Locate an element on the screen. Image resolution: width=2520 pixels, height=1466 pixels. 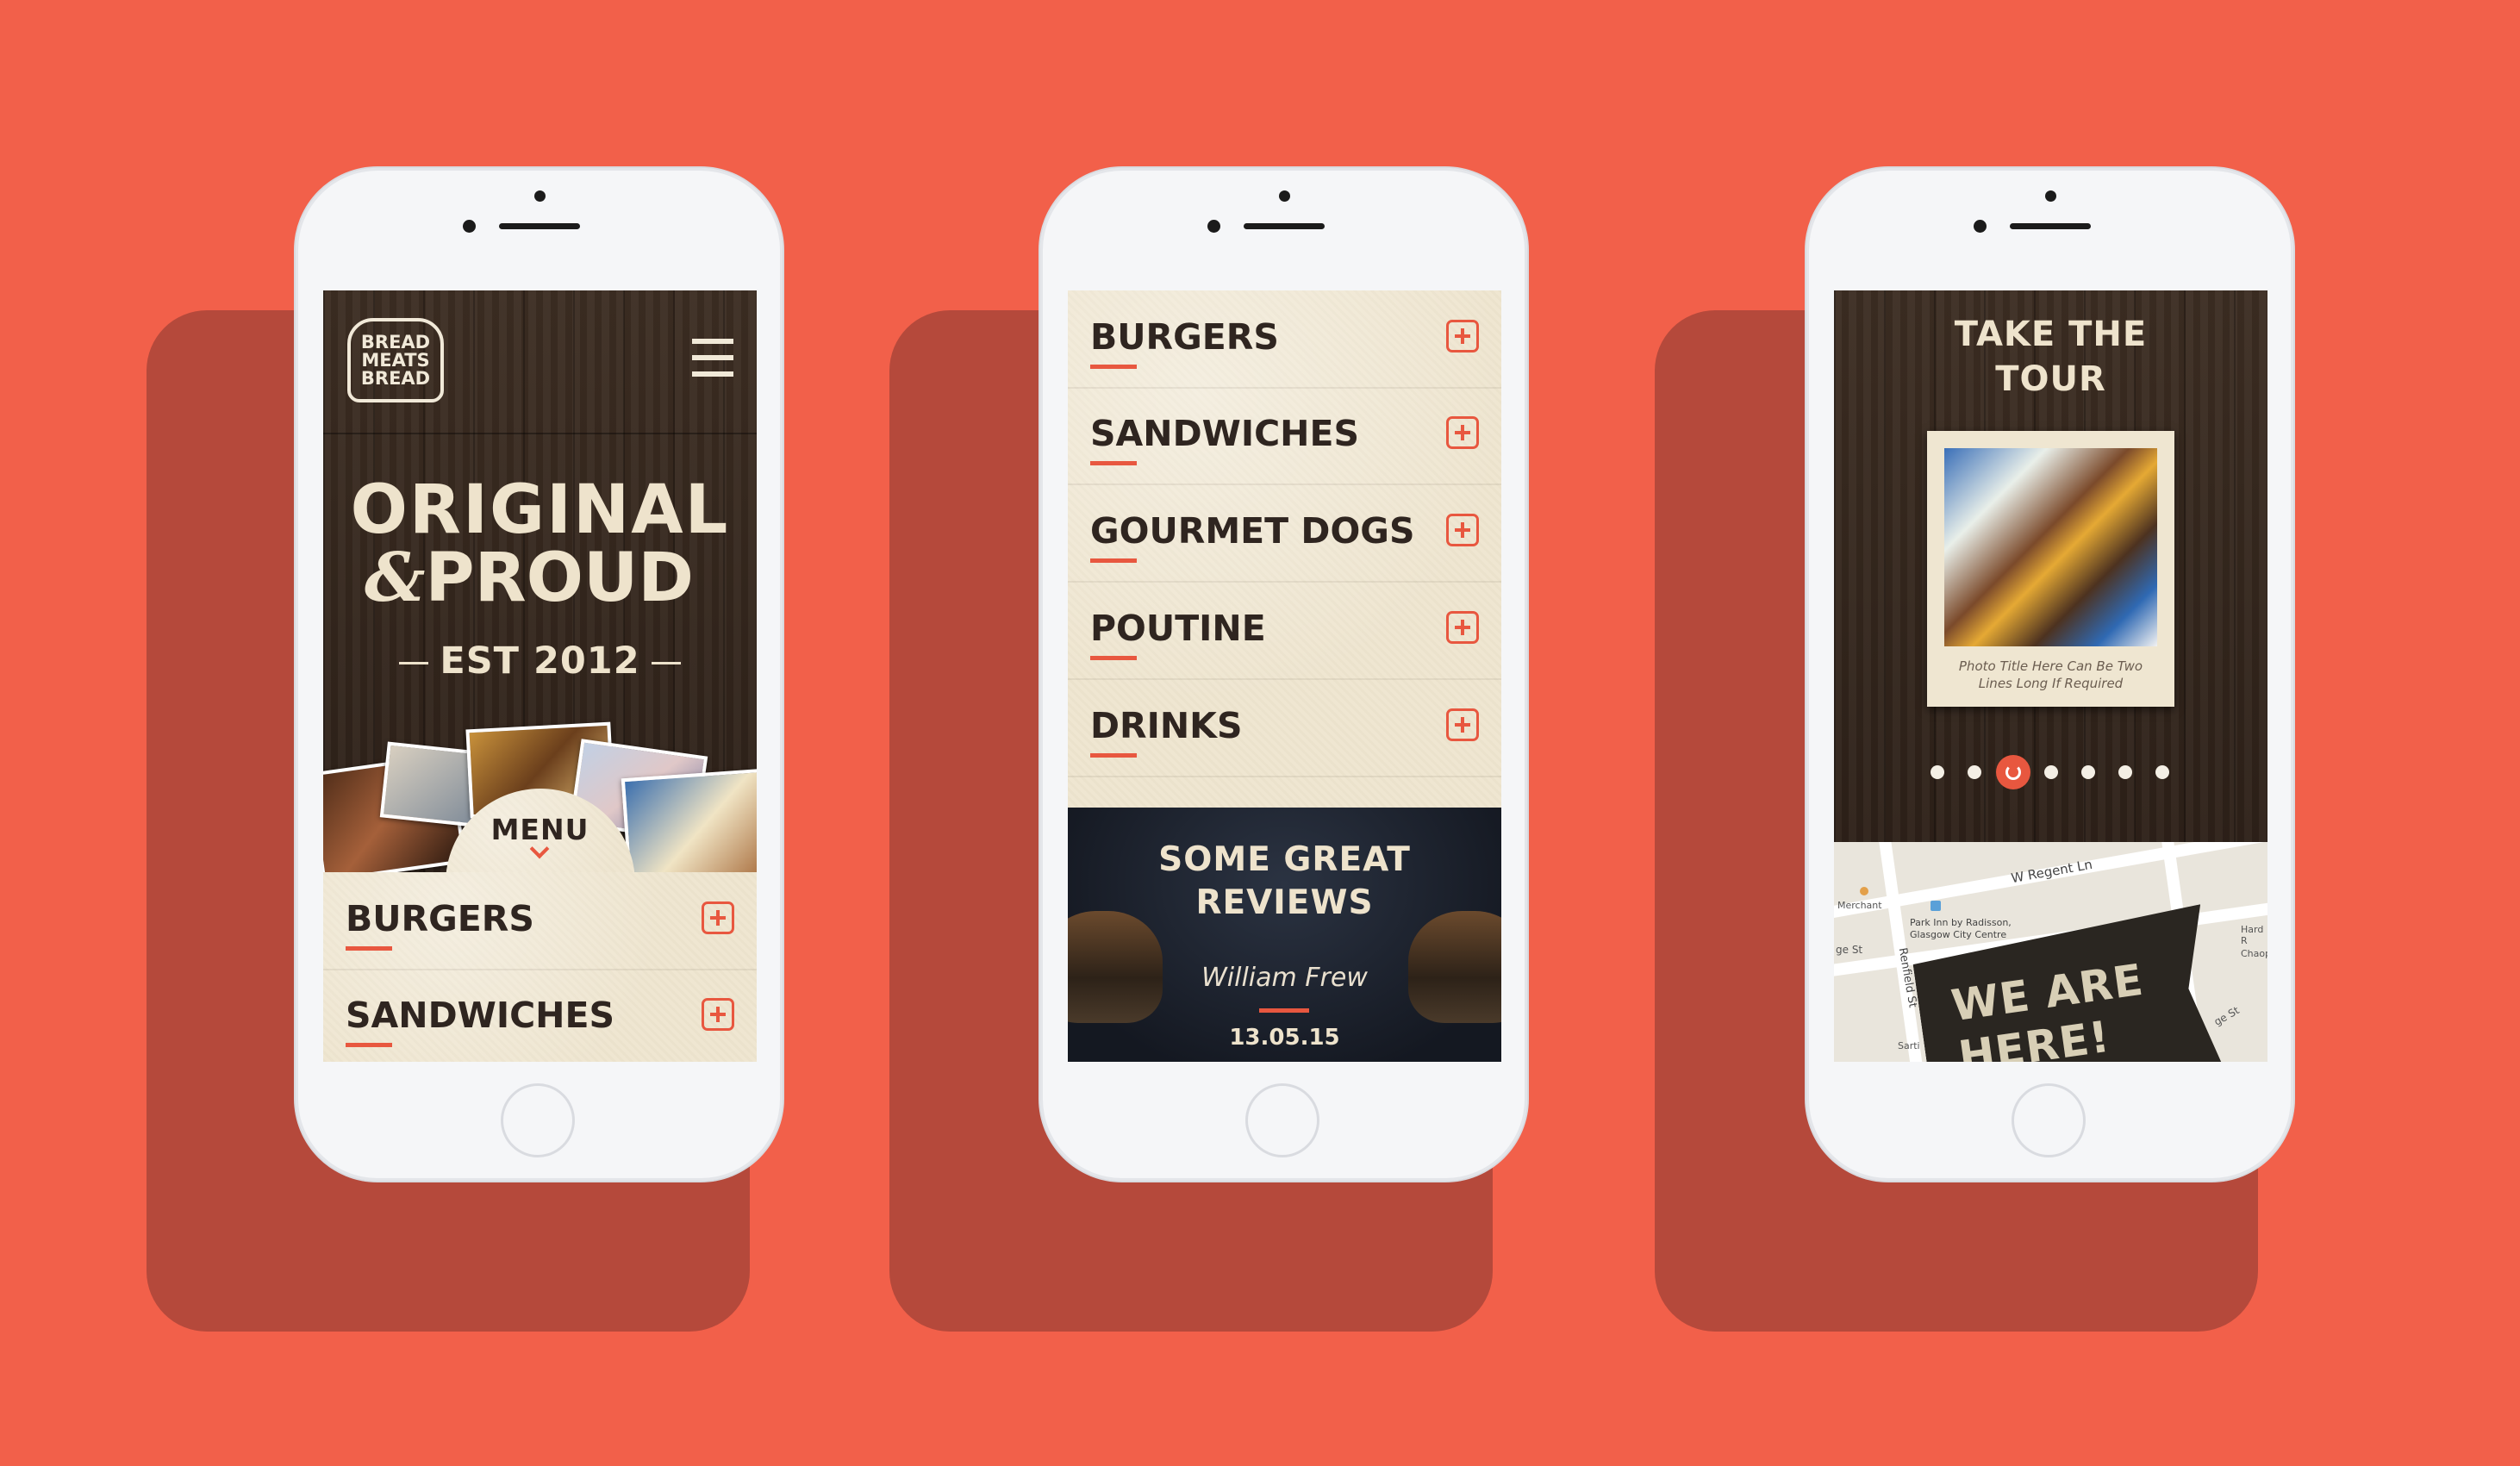
hero-proud: PROUD is located at coordinates (560, 578).